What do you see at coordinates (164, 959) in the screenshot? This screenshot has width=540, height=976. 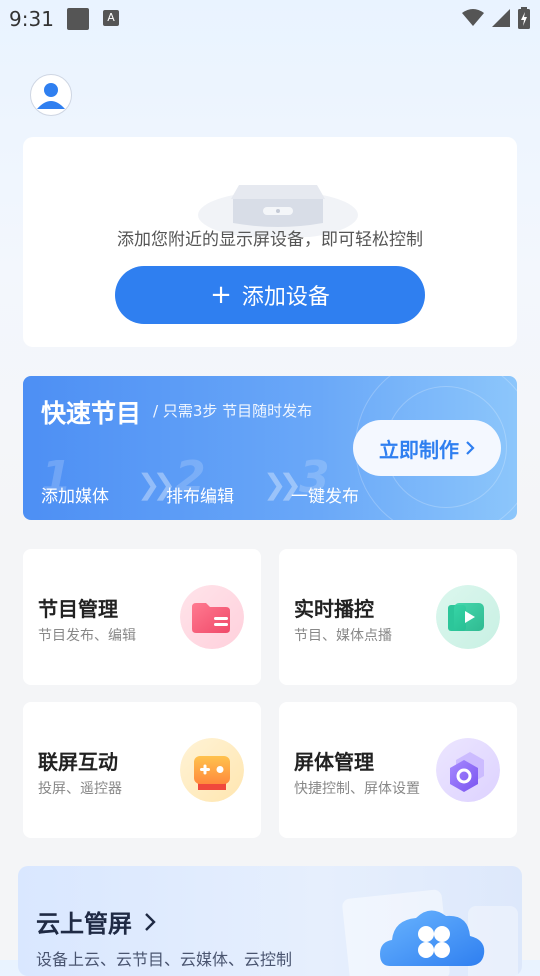 I see `cloud-subtitle: 设备上云、云节目、云媒体、云控制` at bounding box center [164, 959].